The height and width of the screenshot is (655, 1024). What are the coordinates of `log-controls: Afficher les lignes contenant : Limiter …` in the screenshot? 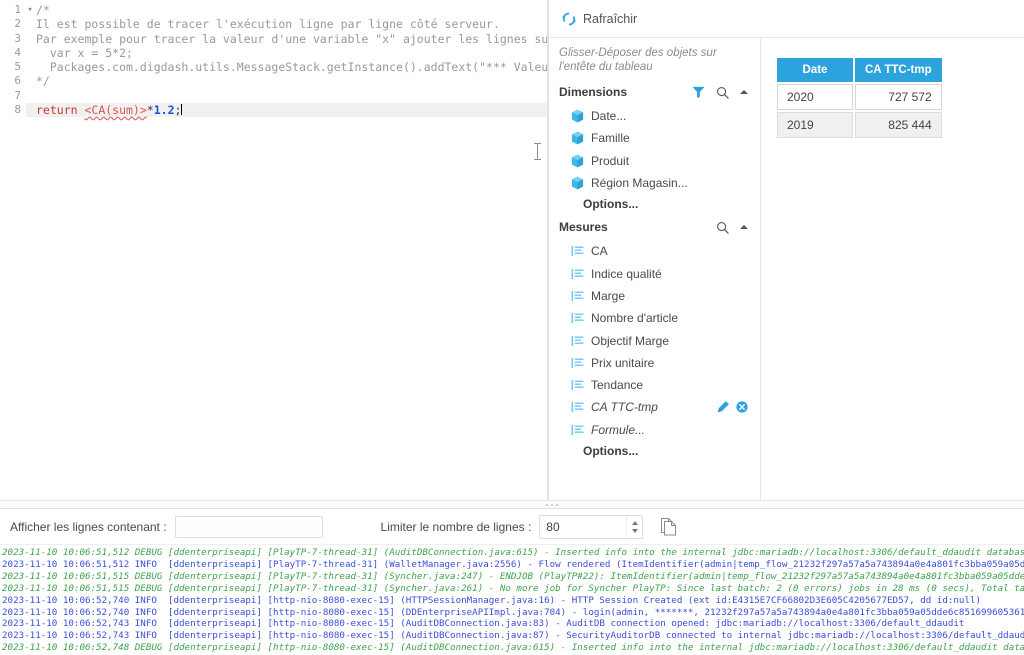 It's located at (512, 527).